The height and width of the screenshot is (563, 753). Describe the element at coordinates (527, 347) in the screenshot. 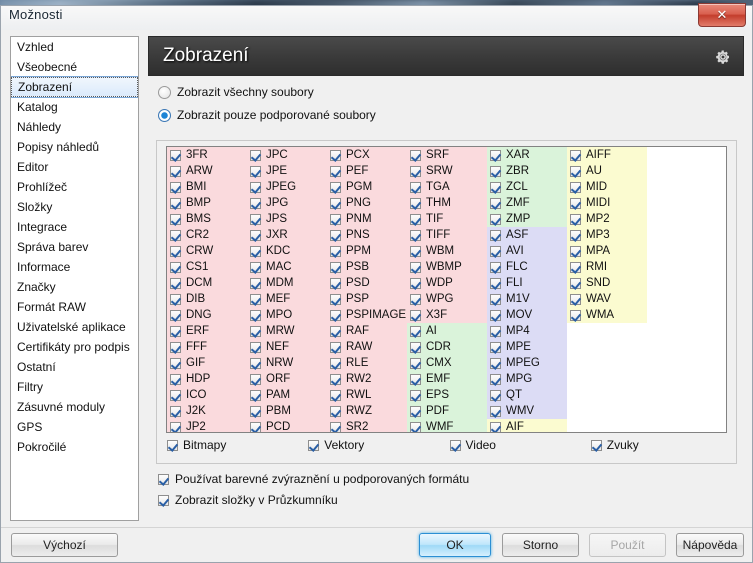

I see `format-item: MPE` at that location.